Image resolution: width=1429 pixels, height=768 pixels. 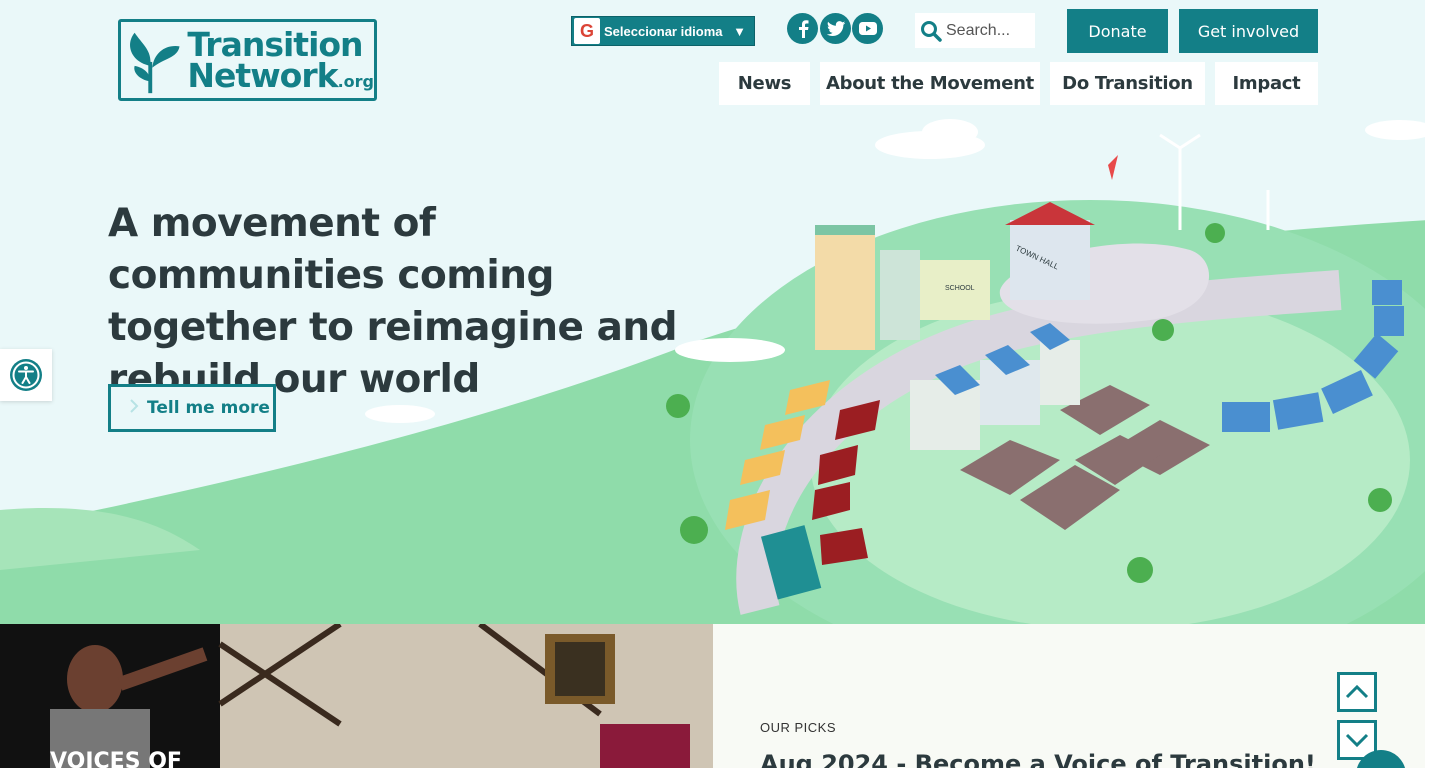 I want to click on search-box, so click(x=975, y=30).